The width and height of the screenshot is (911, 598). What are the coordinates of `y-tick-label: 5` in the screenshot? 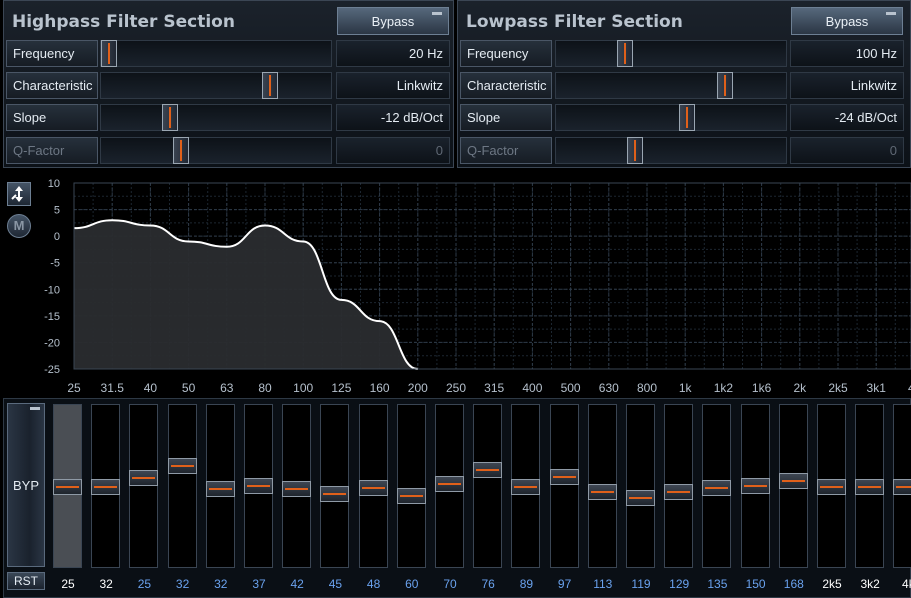 It's located at (57, 211).